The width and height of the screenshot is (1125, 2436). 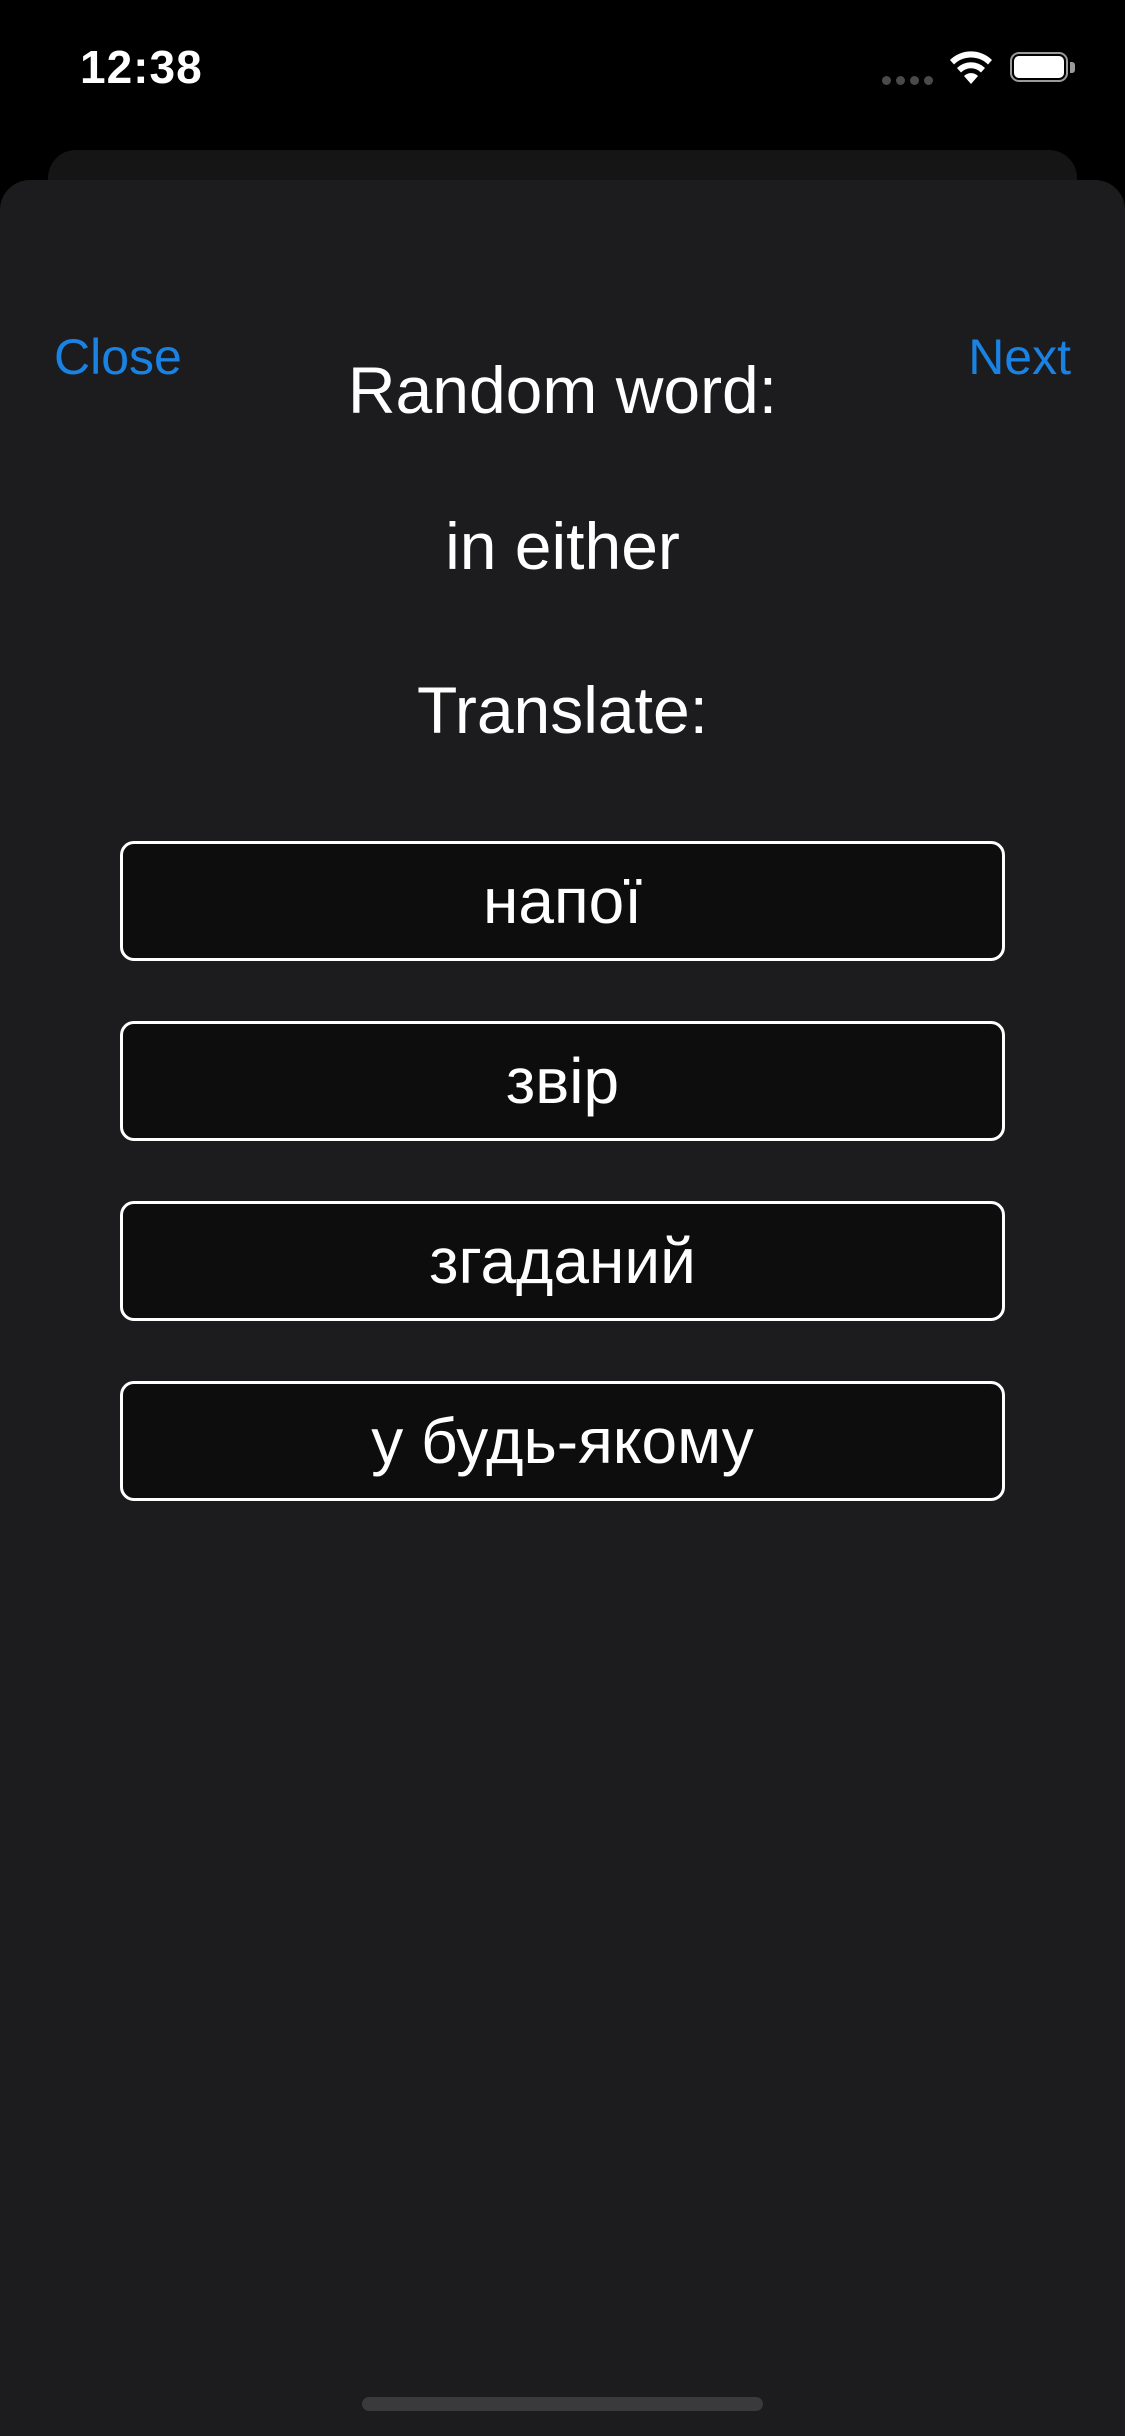 I want to click on translate-label: Translate:, so click(x=562, y=710).